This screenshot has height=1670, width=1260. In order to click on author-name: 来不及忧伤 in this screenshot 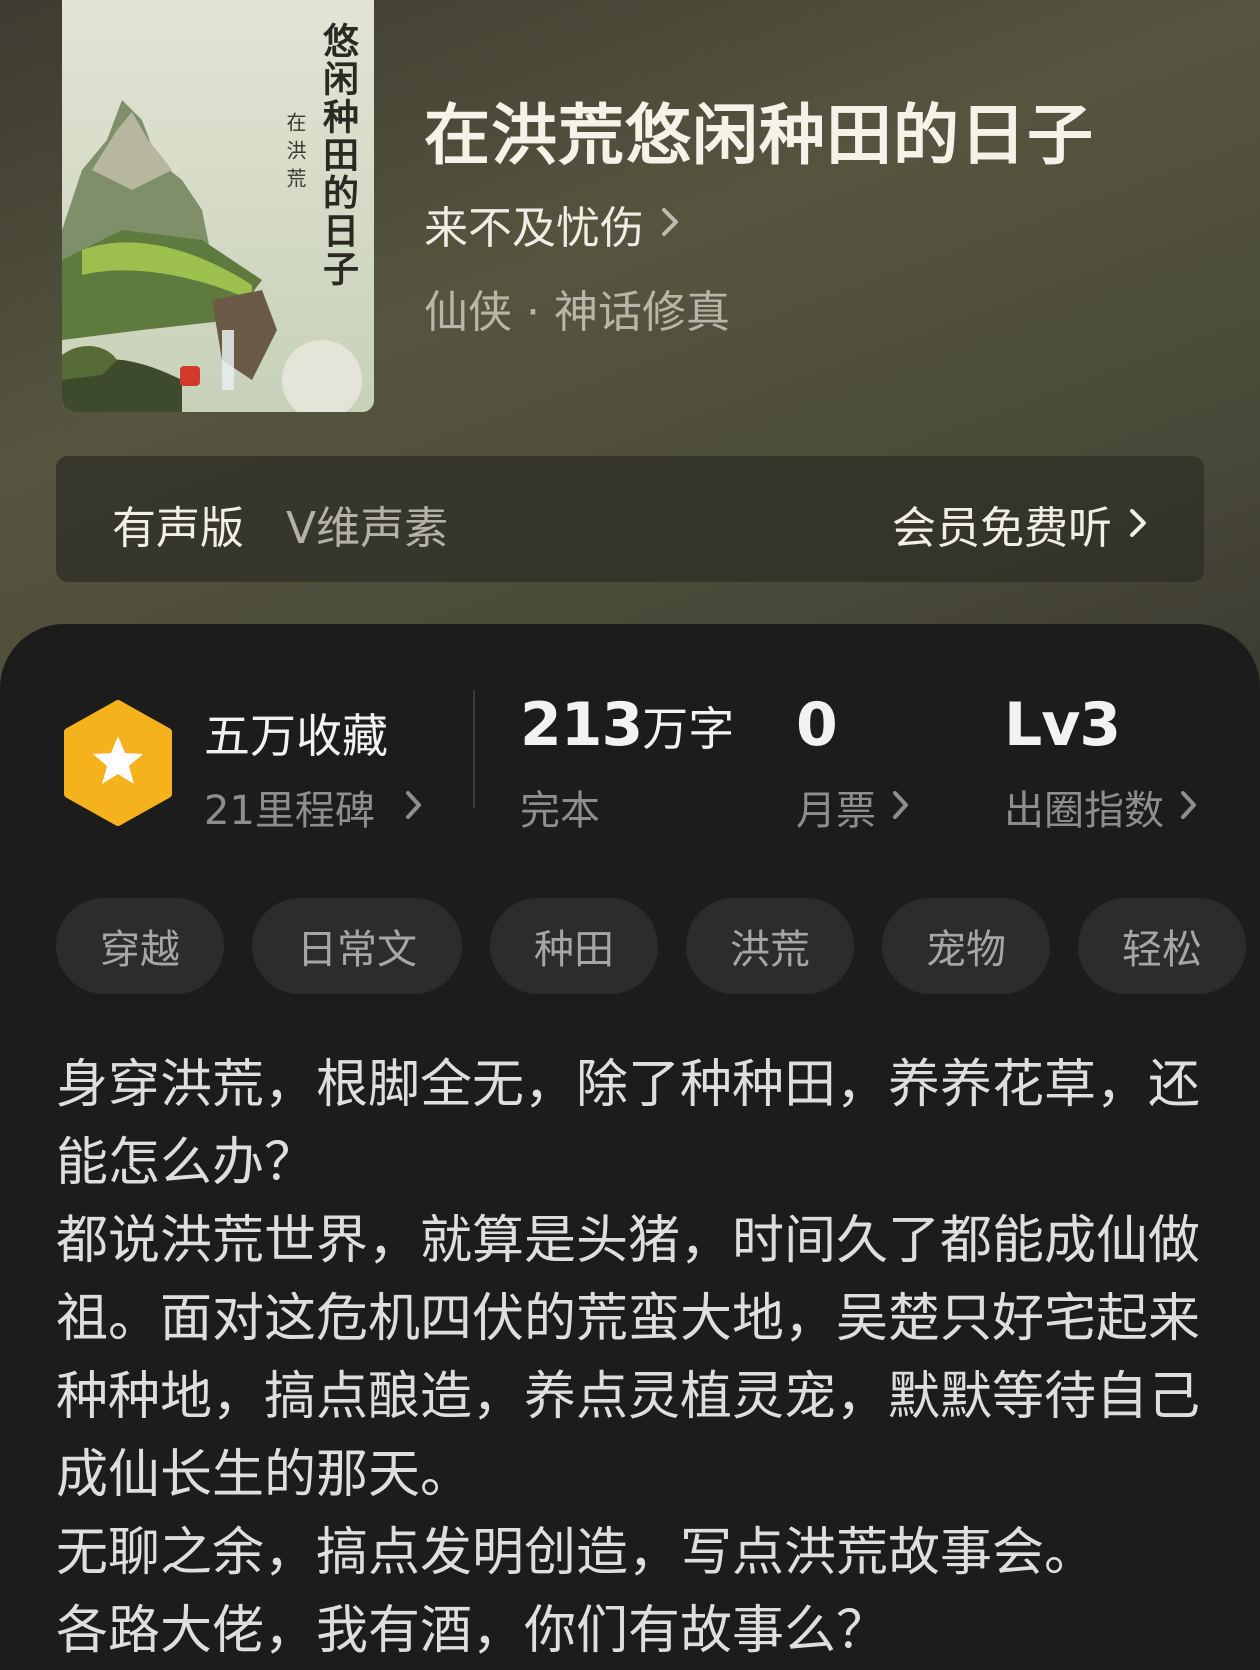, I will do `click(534, 228)`.